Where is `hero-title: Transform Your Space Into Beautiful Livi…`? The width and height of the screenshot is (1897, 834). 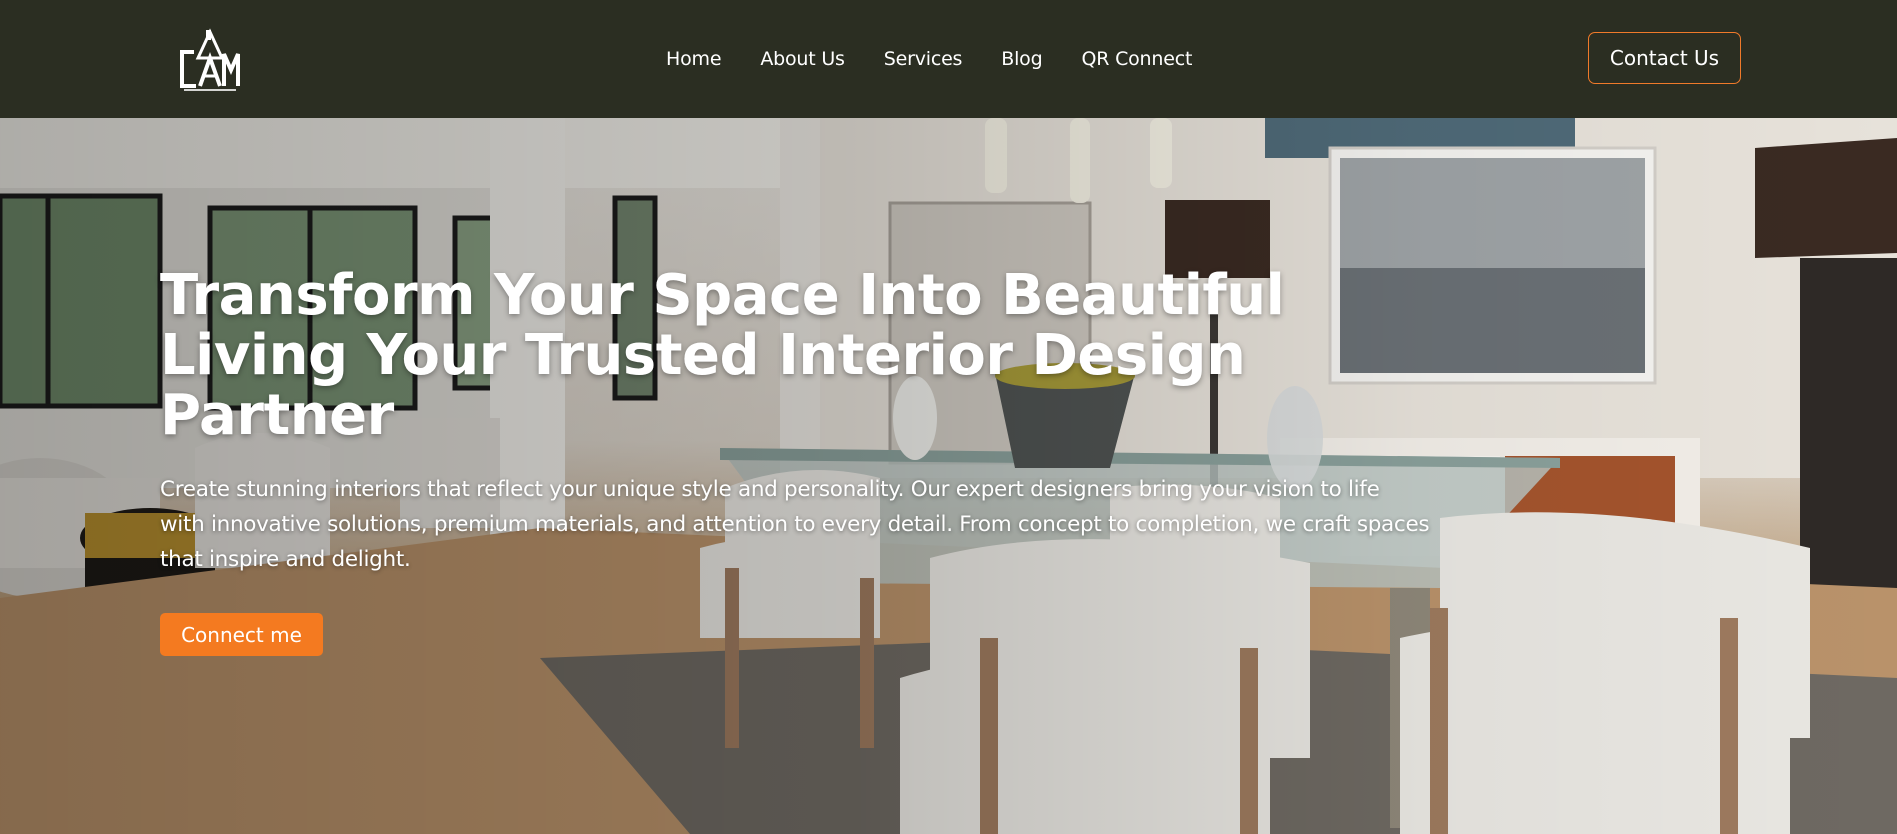 hero-title: Transform Your Space Into Beautiful Livi… is located at coordinates (722, 355).